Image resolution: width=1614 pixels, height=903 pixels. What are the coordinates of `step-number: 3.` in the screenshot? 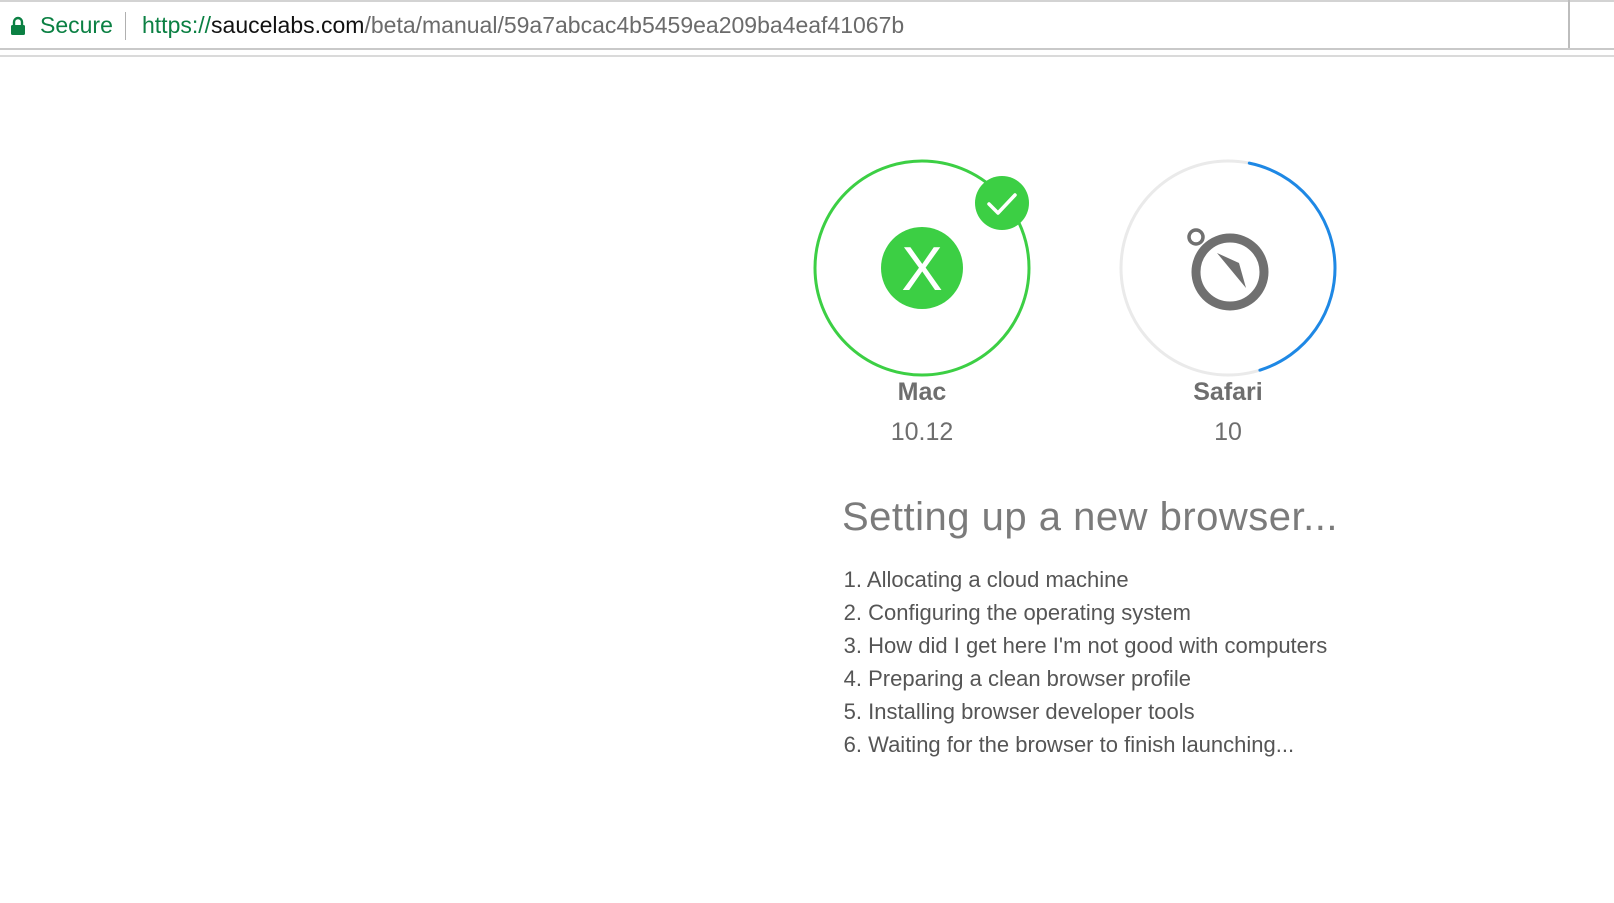 It's located at (852, 645).